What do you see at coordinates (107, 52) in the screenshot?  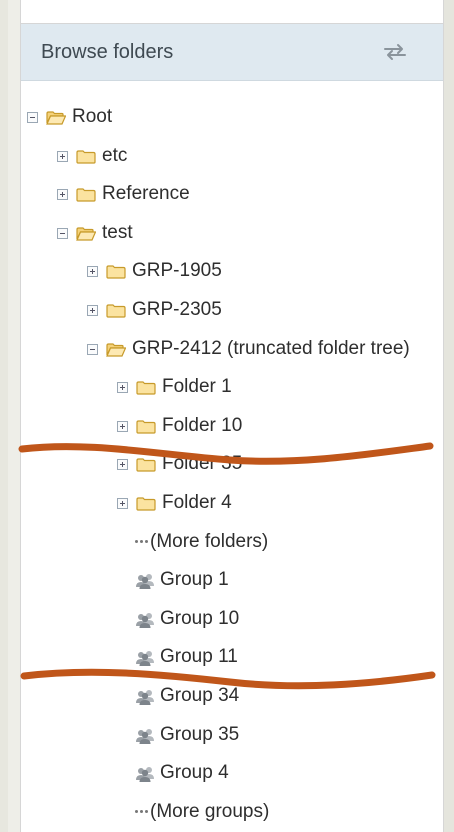 I see `panel-title: Browse folders` at bounding box center [107, 52].